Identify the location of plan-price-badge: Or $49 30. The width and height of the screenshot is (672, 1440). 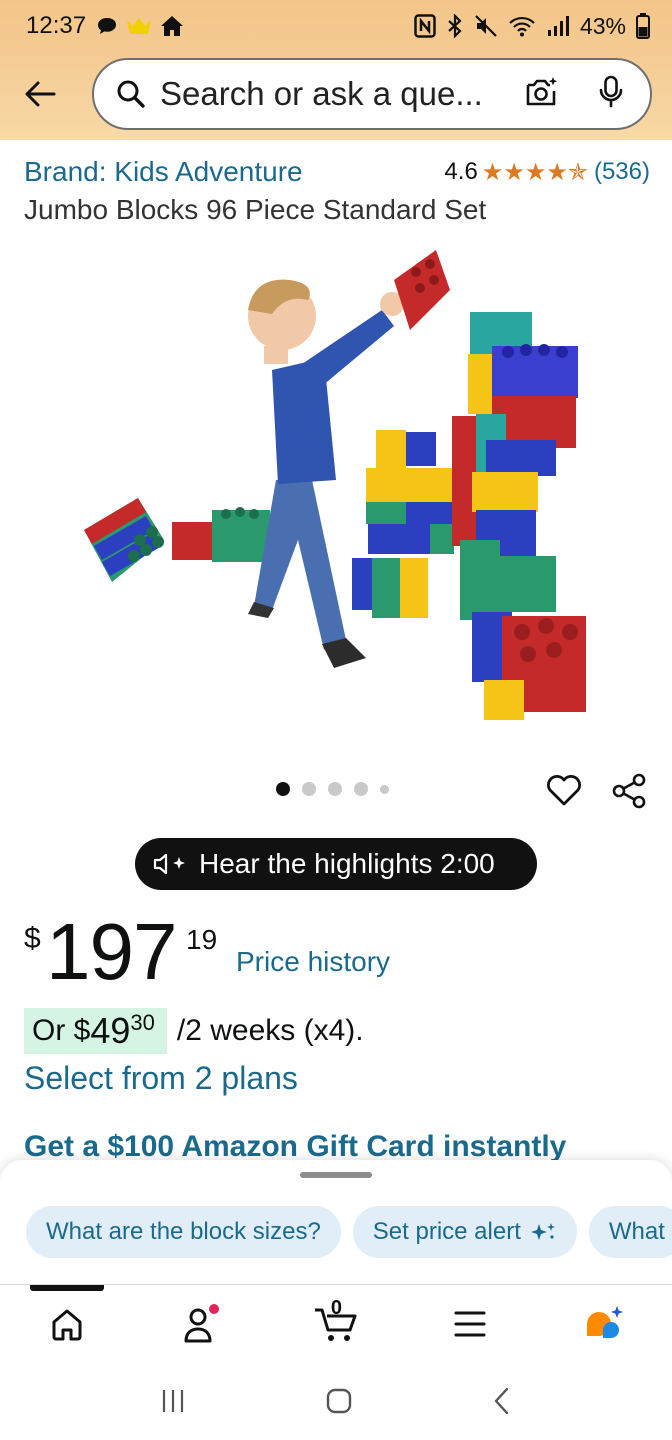
(95, 1031).